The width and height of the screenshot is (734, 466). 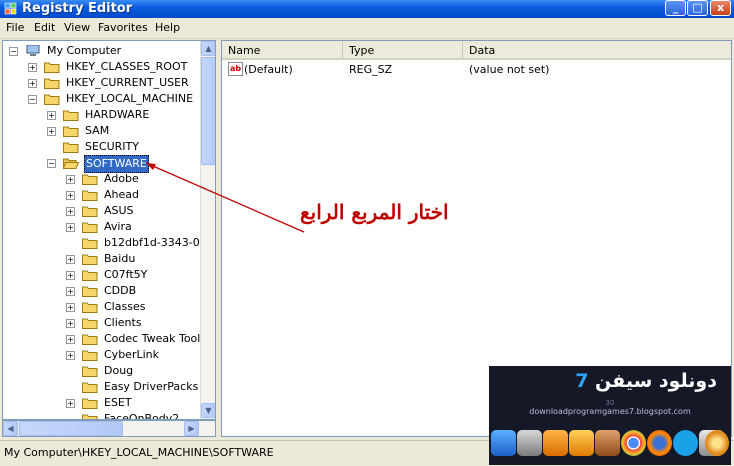 What do you see at coordinates (503, 443) in the screenshot?
I see `windows-icon` at bounding box center [503, 443].